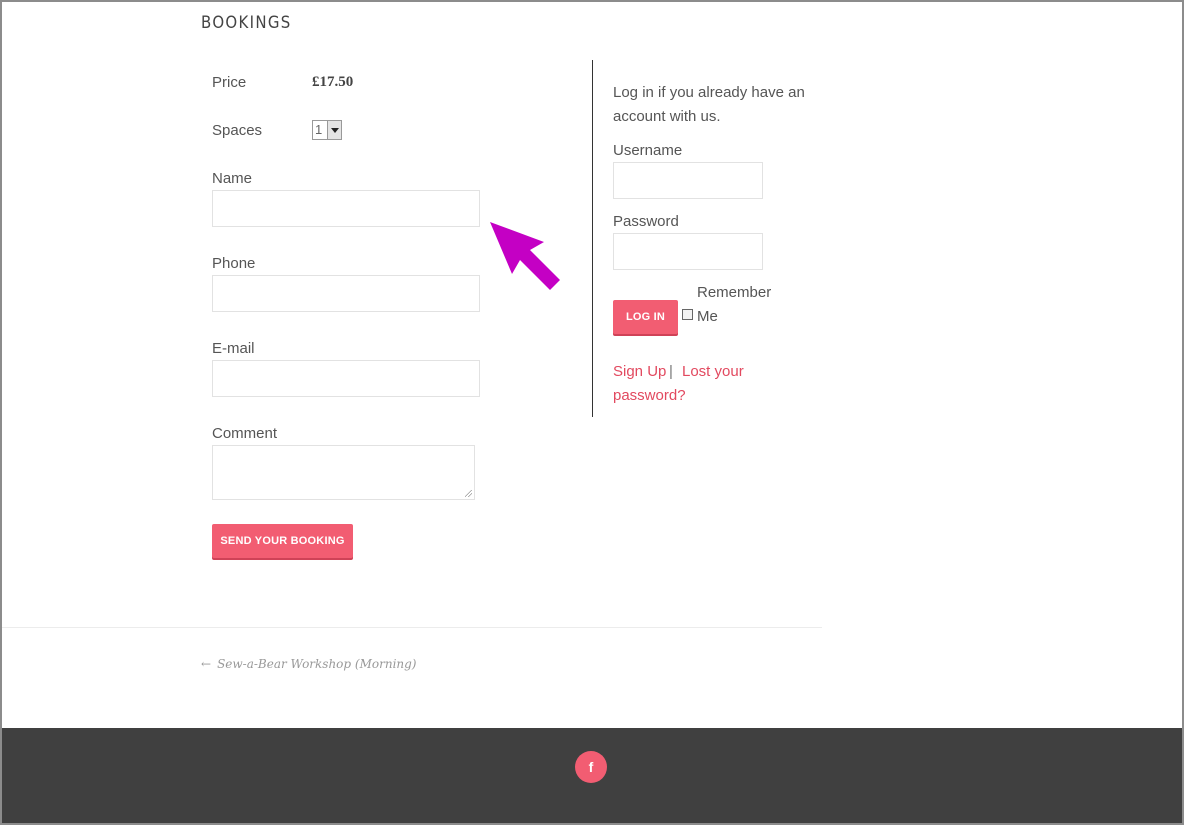 Image resolution: width=1184 pixels, height=825 pixels. Describe the element at coordinates (319, 129) in the screenshot. I see `spaces-select-value: 1` at that location.